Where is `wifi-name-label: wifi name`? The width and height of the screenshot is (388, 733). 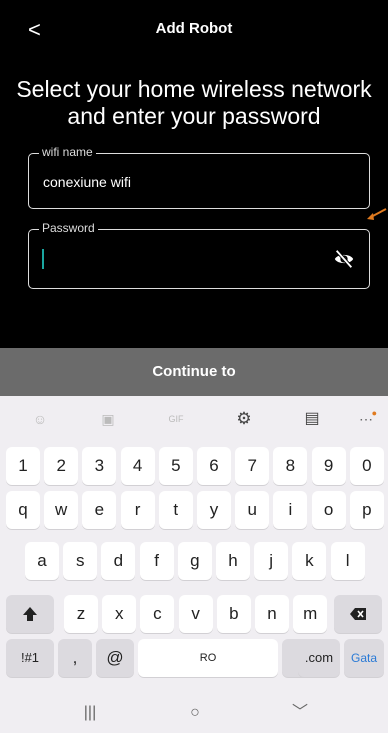
wifi-name-label: wifi name is located at coordinates (67, 152).